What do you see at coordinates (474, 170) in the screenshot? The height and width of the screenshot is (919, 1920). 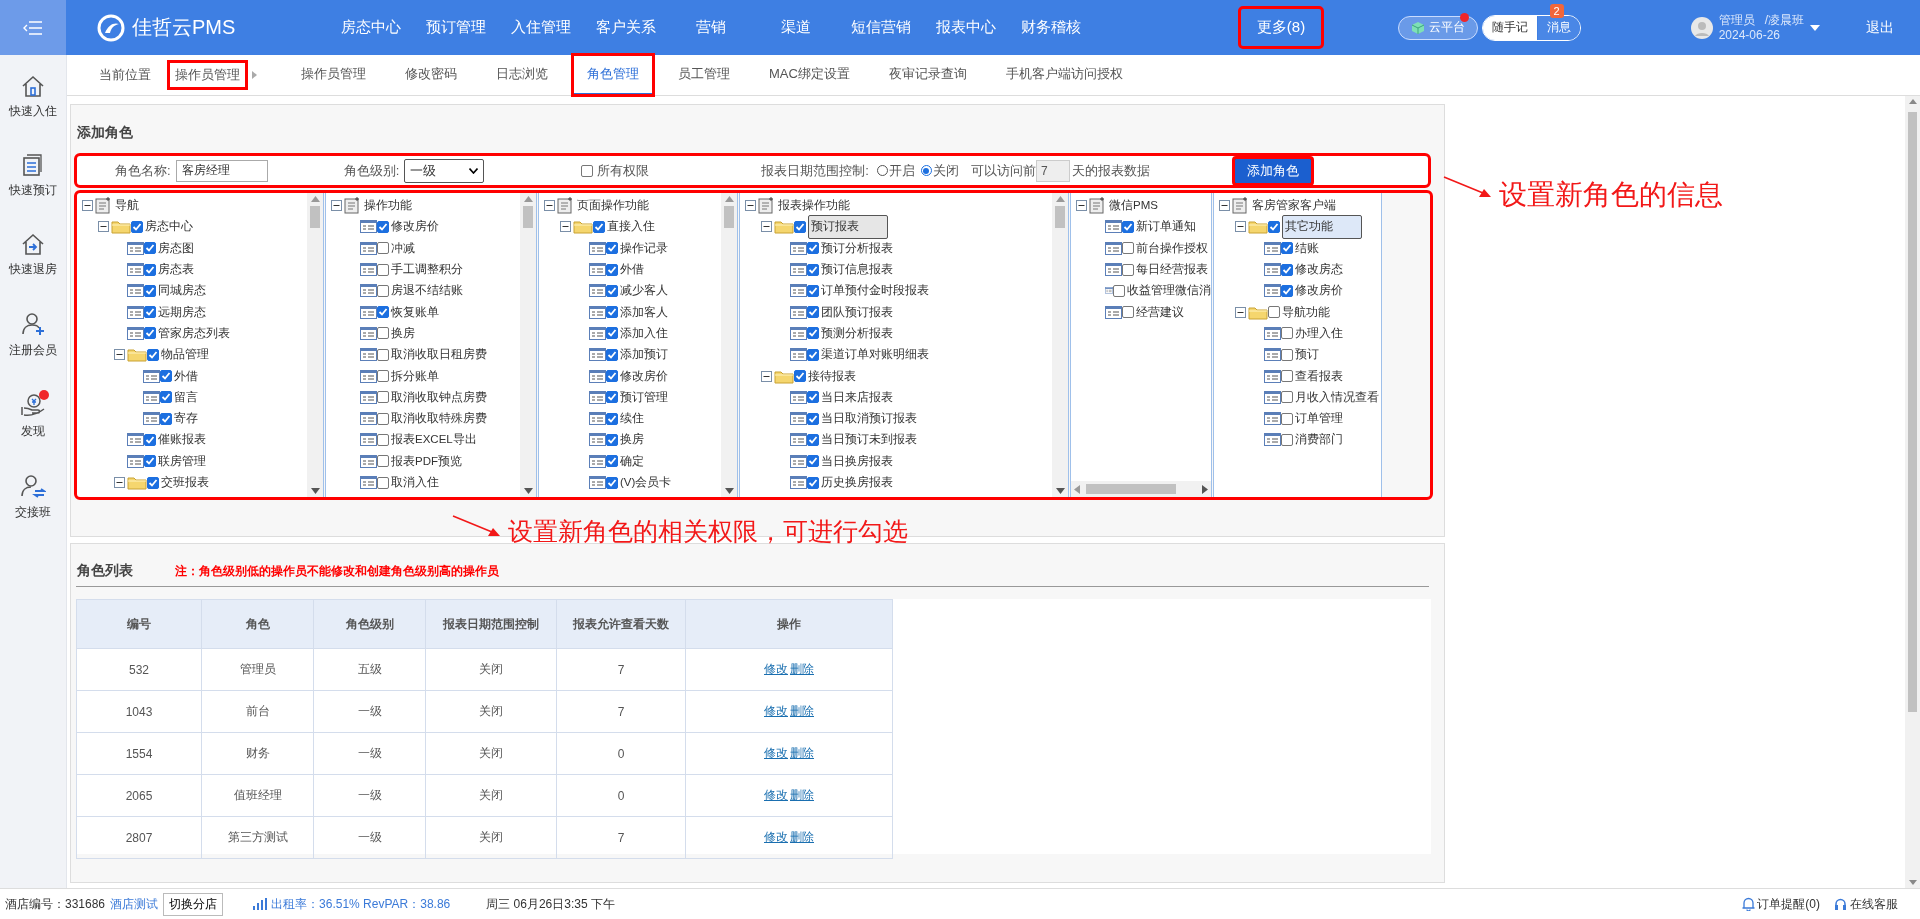 I see `caret-icon` at bounding box center [474, 170].